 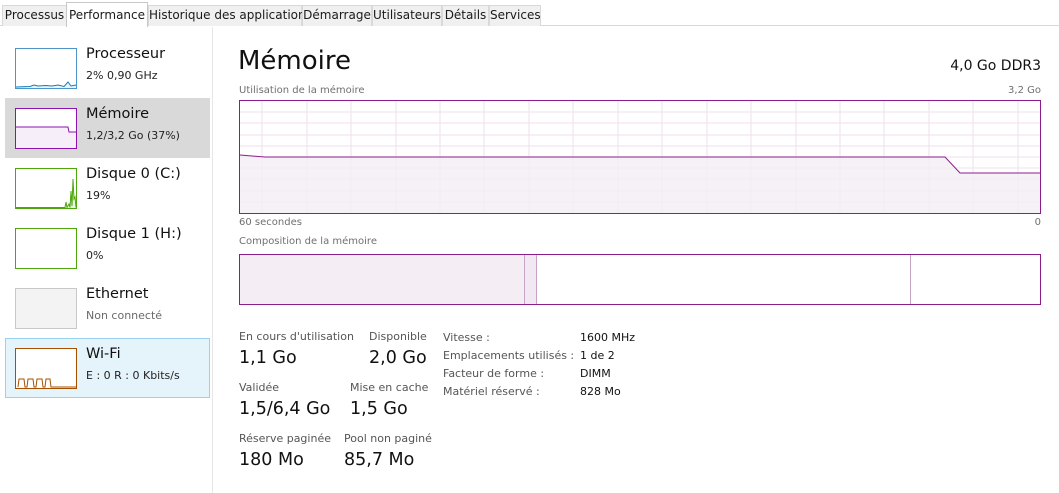 What do you see at coordinates (107, 248) in the screenshot?
I see `sidebar-item-disque-1: Disque 1 (H:) 0%` at bounding box center [107, 248].